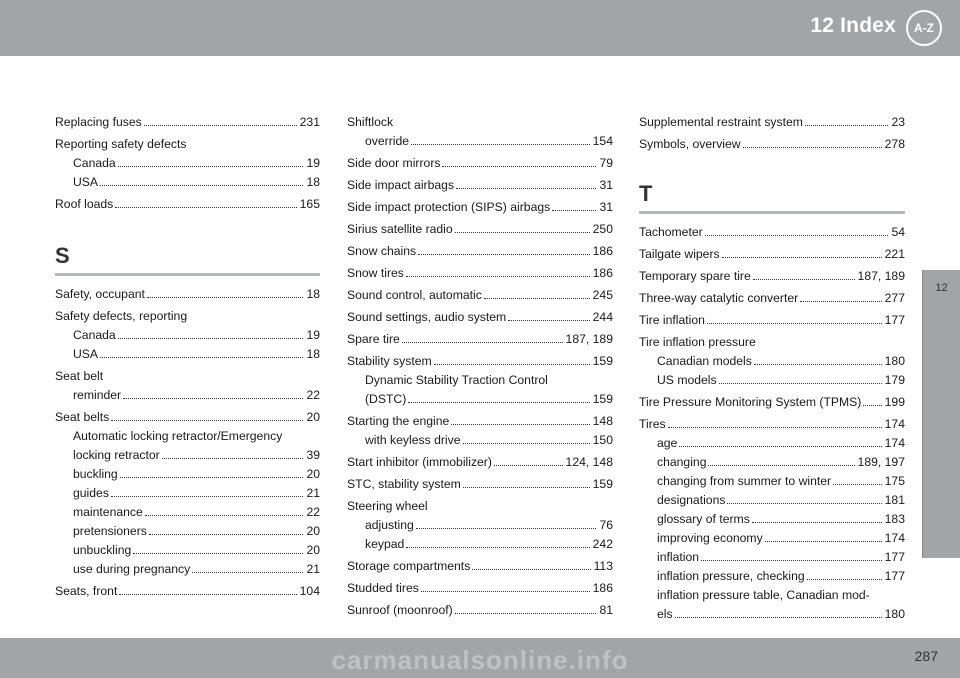  I want to click on chapter-tab: 12, so click(941, 414).